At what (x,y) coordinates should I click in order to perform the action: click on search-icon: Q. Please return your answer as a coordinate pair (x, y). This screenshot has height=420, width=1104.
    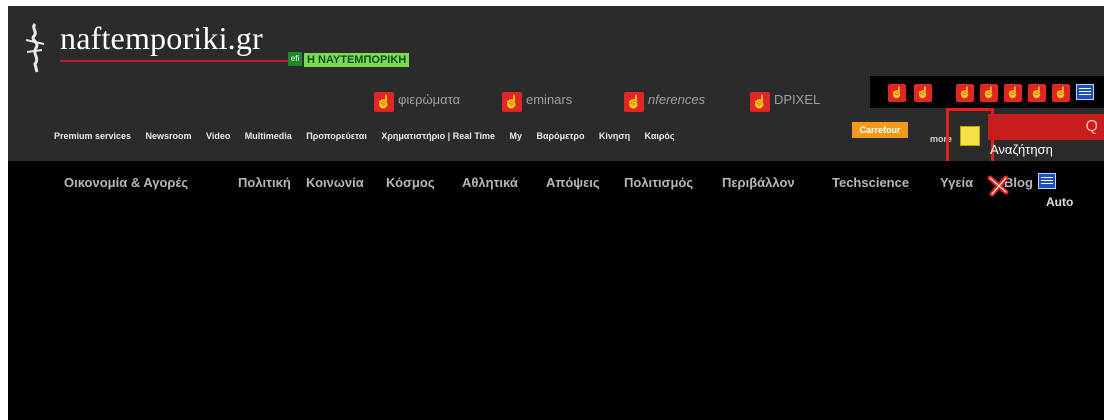
    Looking at the image, I should click on (1092, 127).